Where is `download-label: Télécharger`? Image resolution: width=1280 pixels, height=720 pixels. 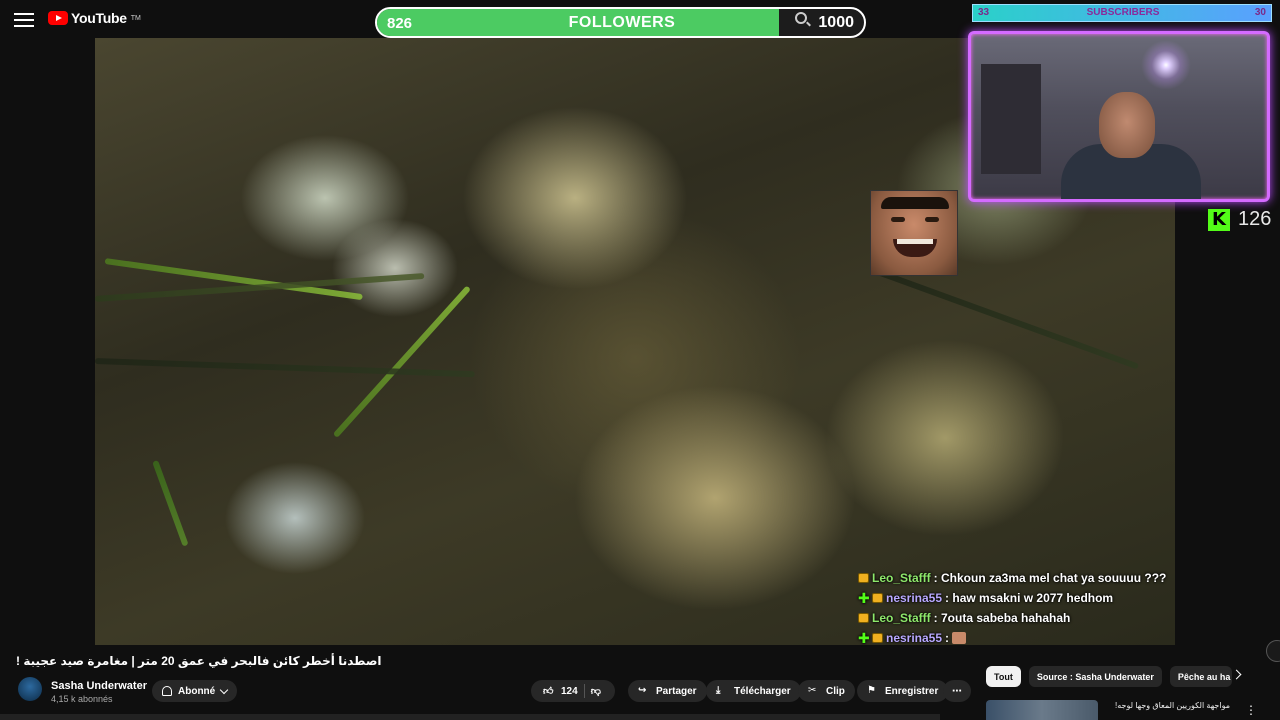
download-label: Télécharger is located at coordinates (762, 691).